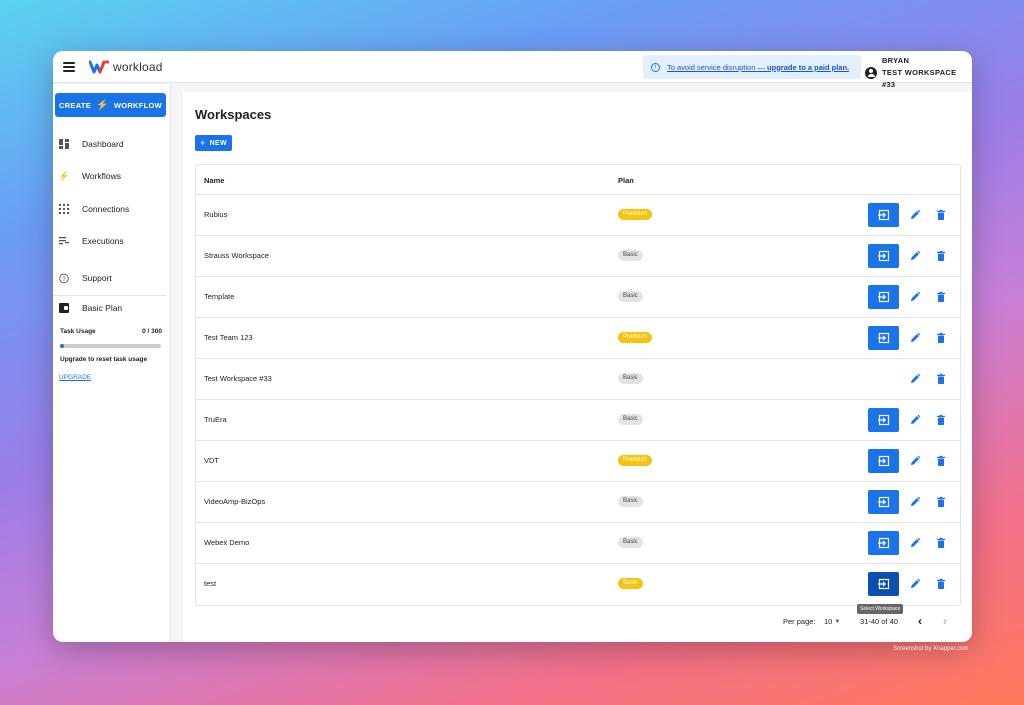 This screenshot has height=705, width=1024. I want to click on column-header-name: Name, so click(214, 180).